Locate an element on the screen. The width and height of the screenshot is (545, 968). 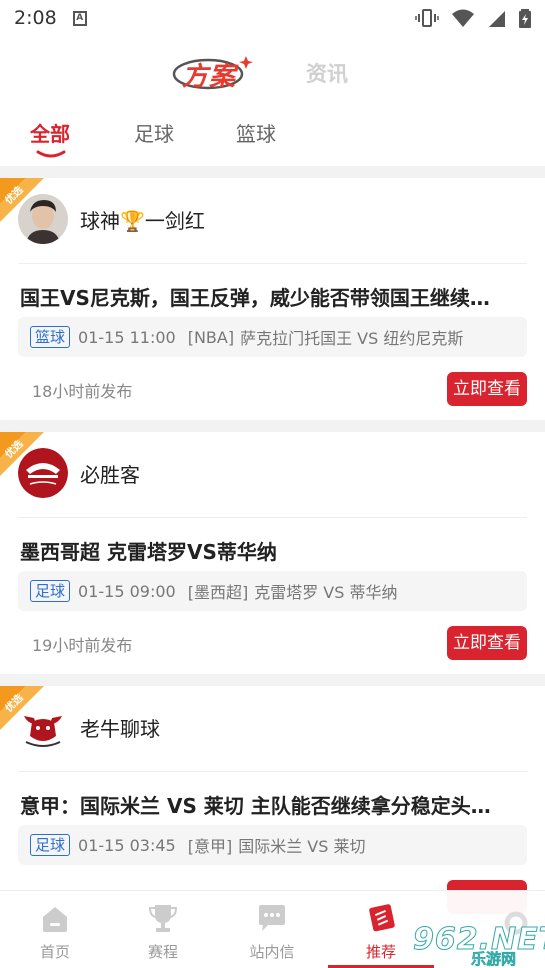
tab-indicator-icon is located at coordinates (51, 154).